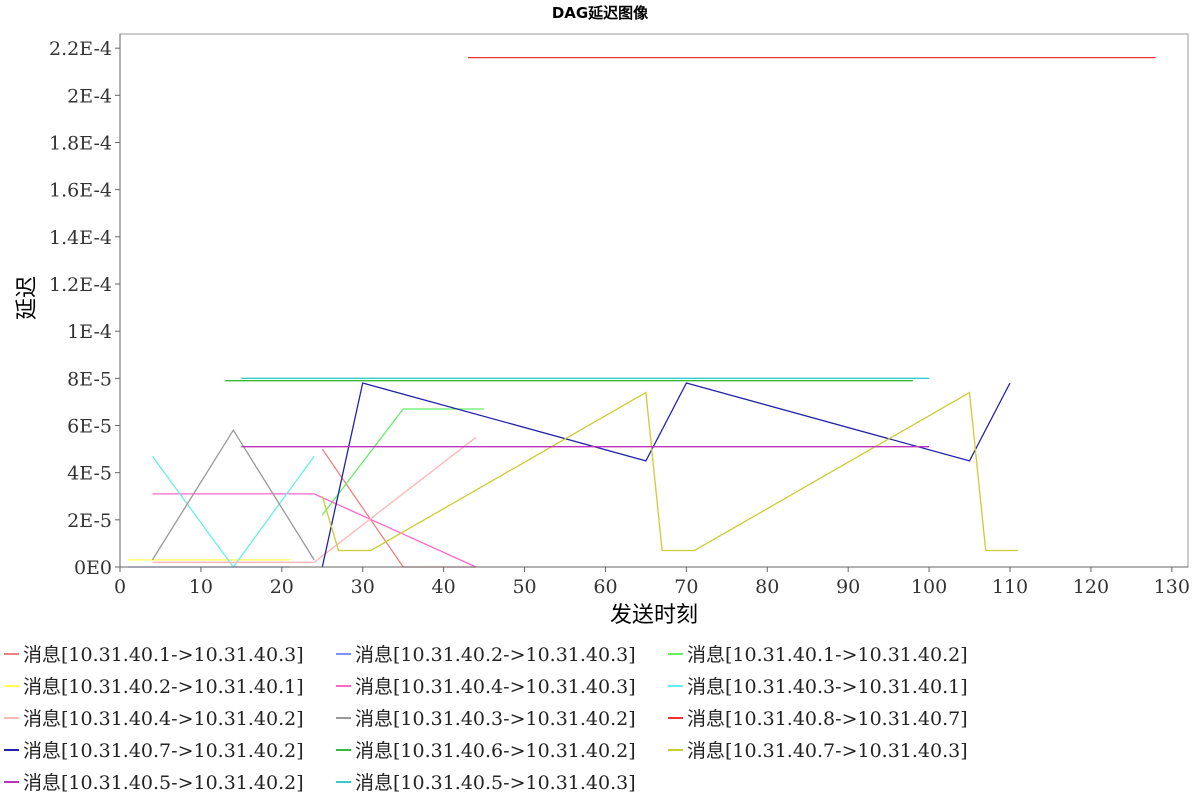 Image resolution: width=1200 pixels, height=800 pixels. What do you see at coordinates (163, 751) in the screenshot?
I see `legend-label: 消息[10.31.40.7->10.31.40.2]` at bounding box center [163, 751].